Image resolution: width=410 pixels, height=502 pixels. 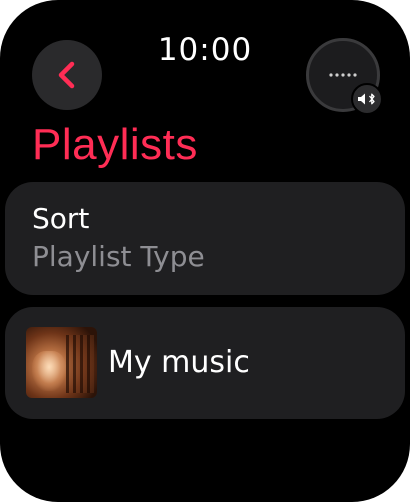 I want to click on album-artwork-image, so click(x=61, y=362).